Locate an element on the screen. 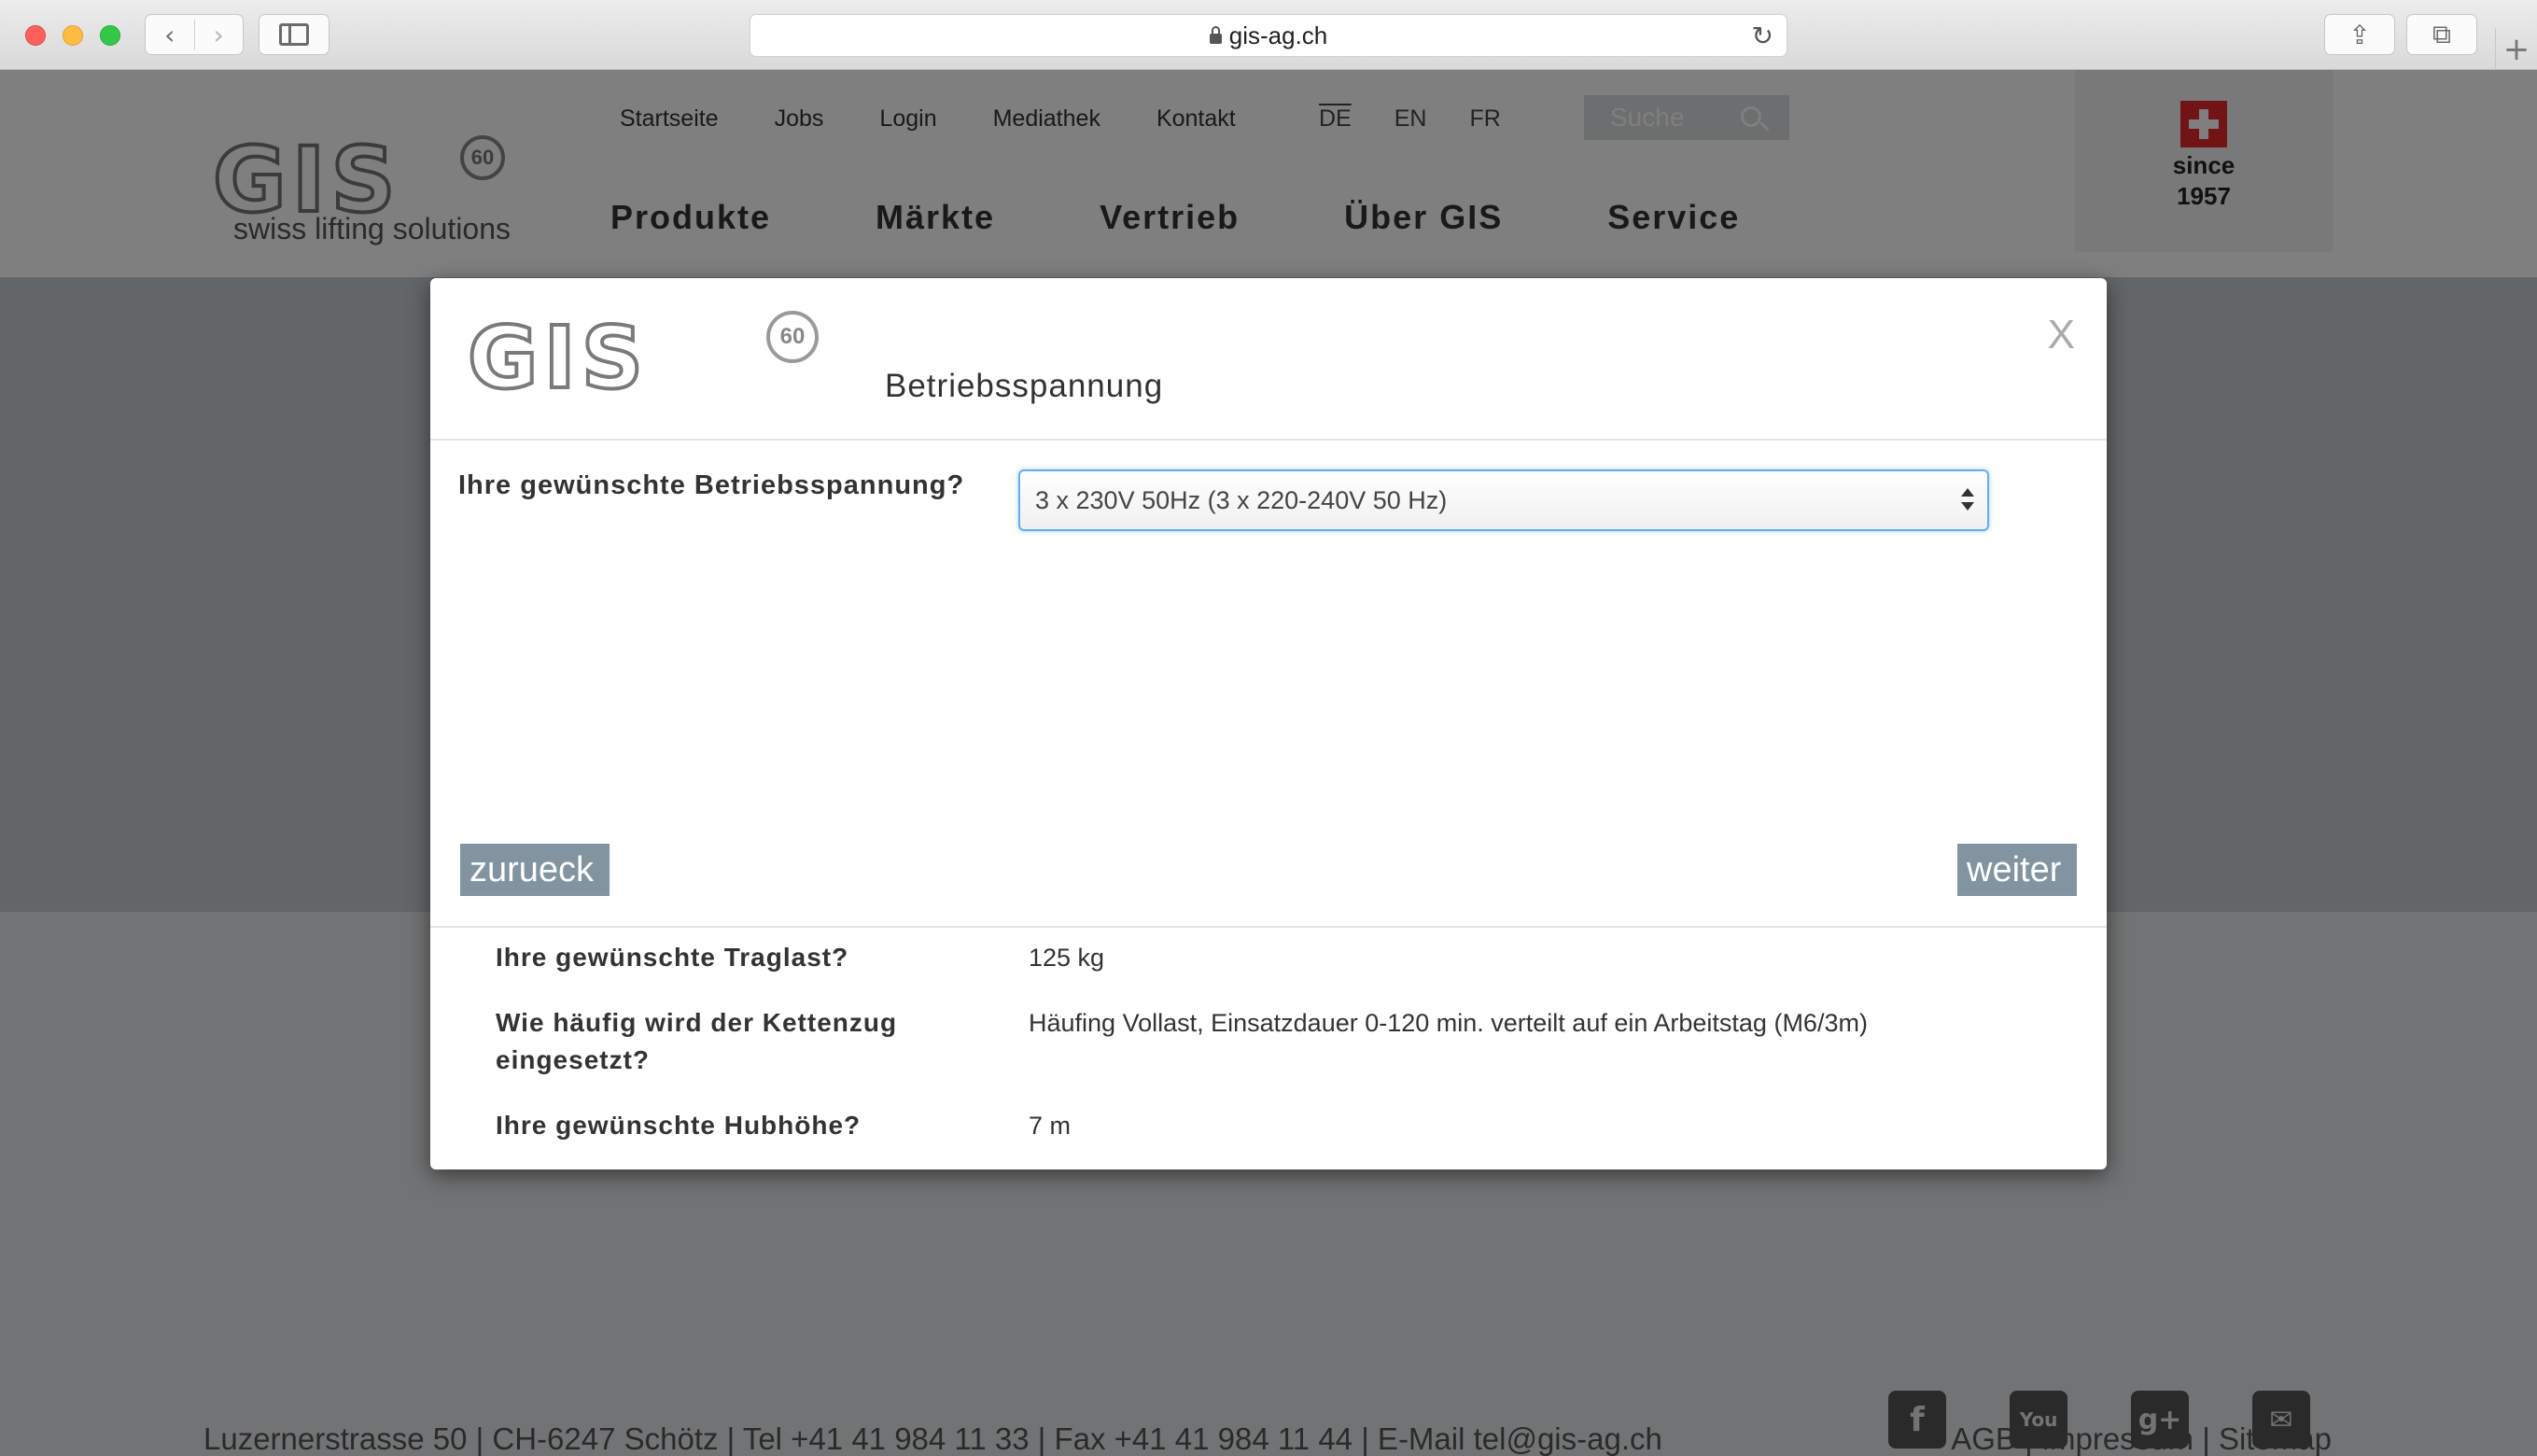  tabs-icon: ⧉ is located at coordinates (2441, 34).